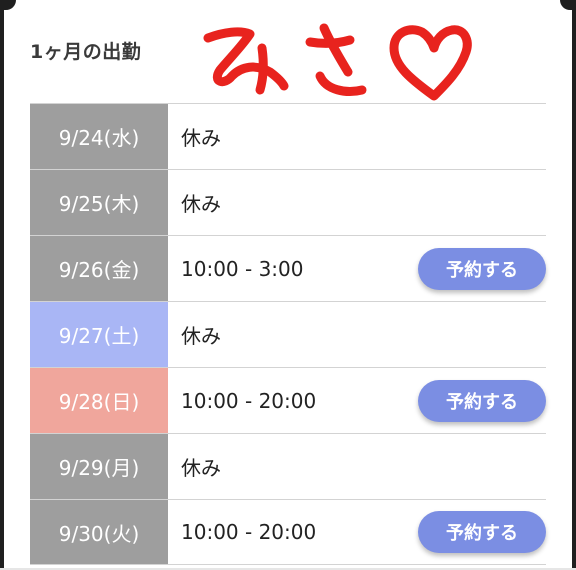 Image resolution: width=576 pixels, height=570 pixels. I want to click on handwritten-signature, so click(337, 62).